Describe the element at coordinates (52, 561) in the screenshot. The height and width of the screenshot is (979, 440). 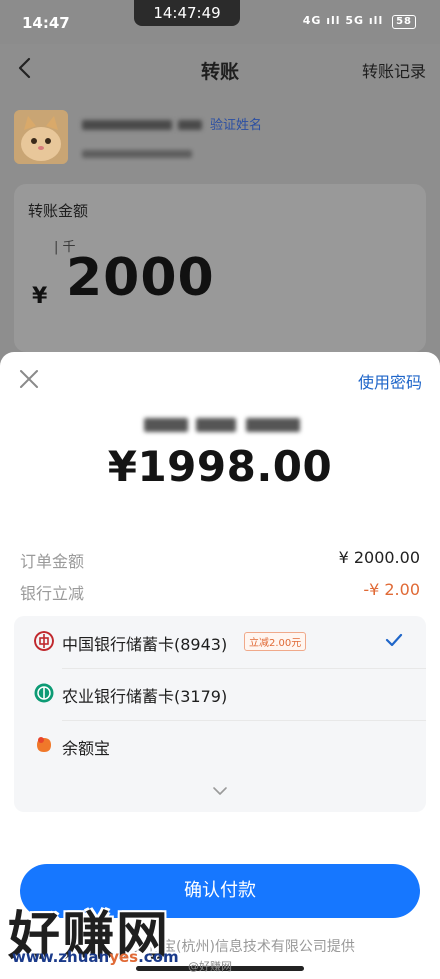
I see `order-amount-label: 订单金额` at that location.